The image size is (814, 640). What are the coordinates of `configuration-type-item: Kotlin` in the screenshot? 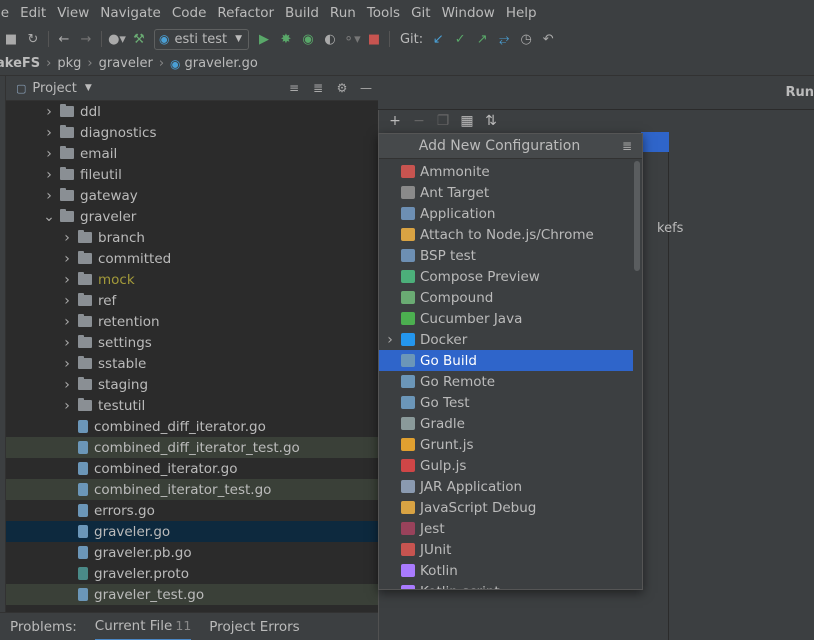 It's located at (506, 570).